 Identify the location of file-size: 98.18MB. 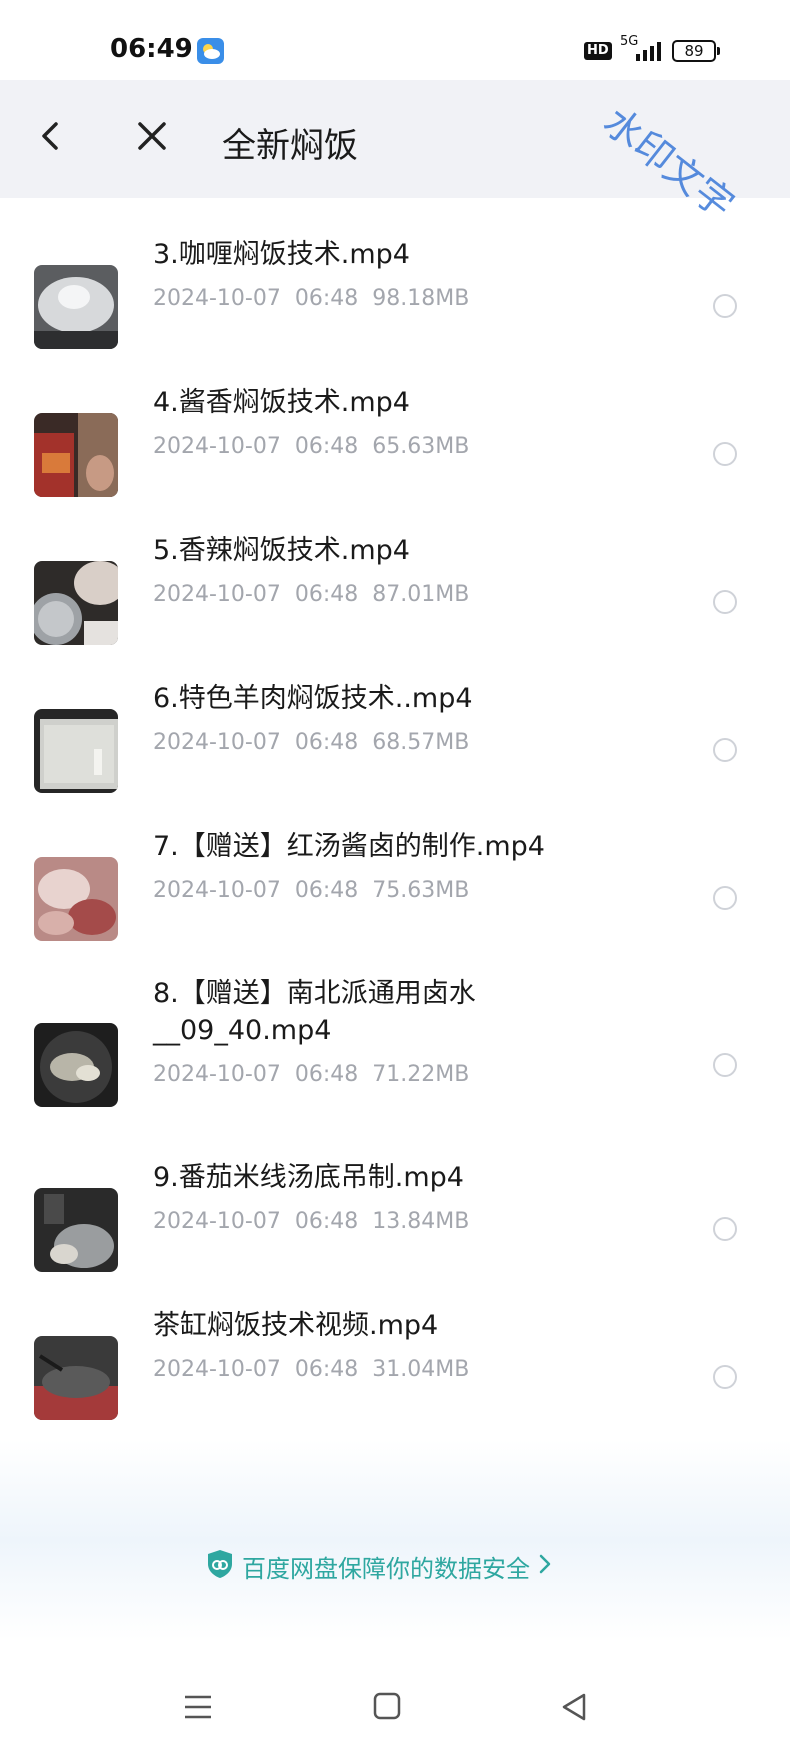
(421, 298).